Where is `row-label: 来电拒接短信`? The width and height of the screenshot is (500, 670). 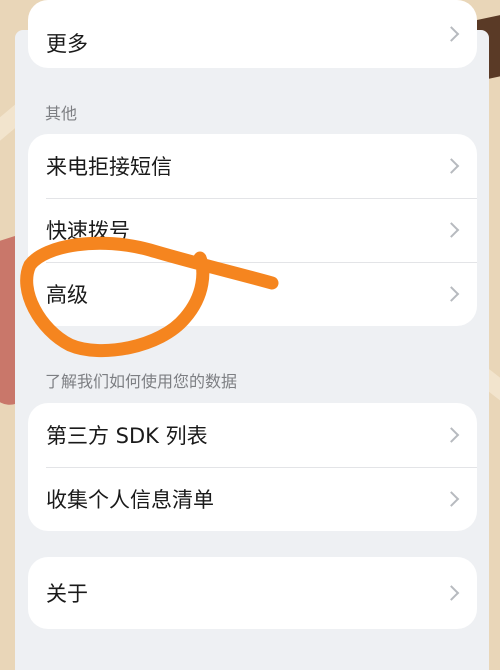
row-label: 来电拒接短信 is located at coordinates (109, 167).